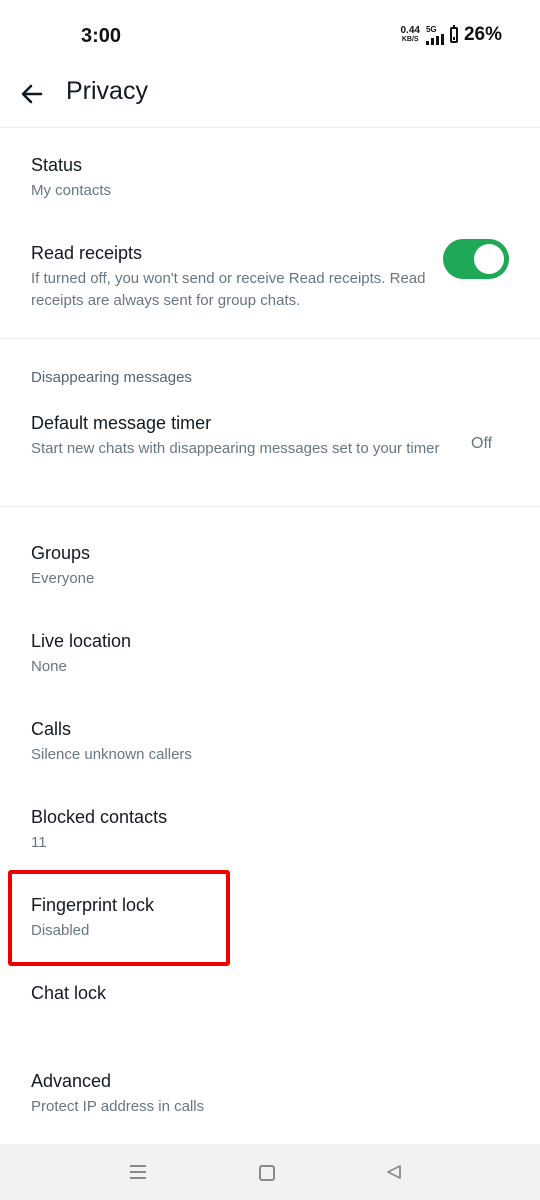 This screenshot has height=1200, width=540. I want to click on item-label: Advanced, so click(71, 1081).